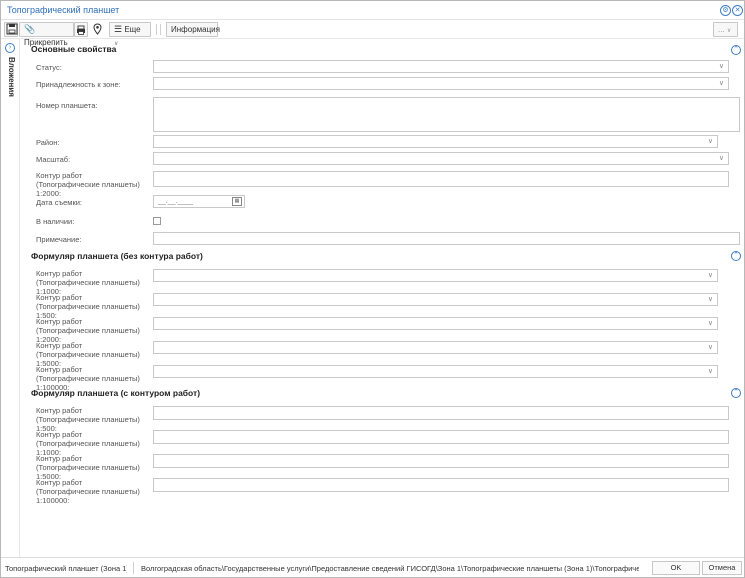 Image resolution: width=745 pixels, height=578 pixels. What do you see at coordinates (372, 10) in the screenshot?
I see `title-bar: Топографический планшет ⚙ ✕` at bounding box center [372, 10].